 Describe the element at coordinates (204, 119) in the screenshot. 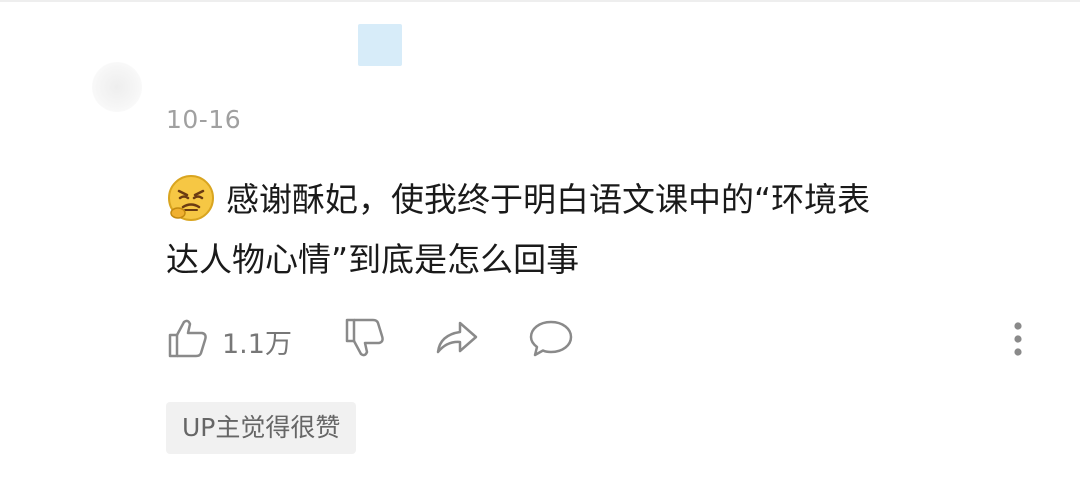

I see `comment-date: 10-16` at that location.